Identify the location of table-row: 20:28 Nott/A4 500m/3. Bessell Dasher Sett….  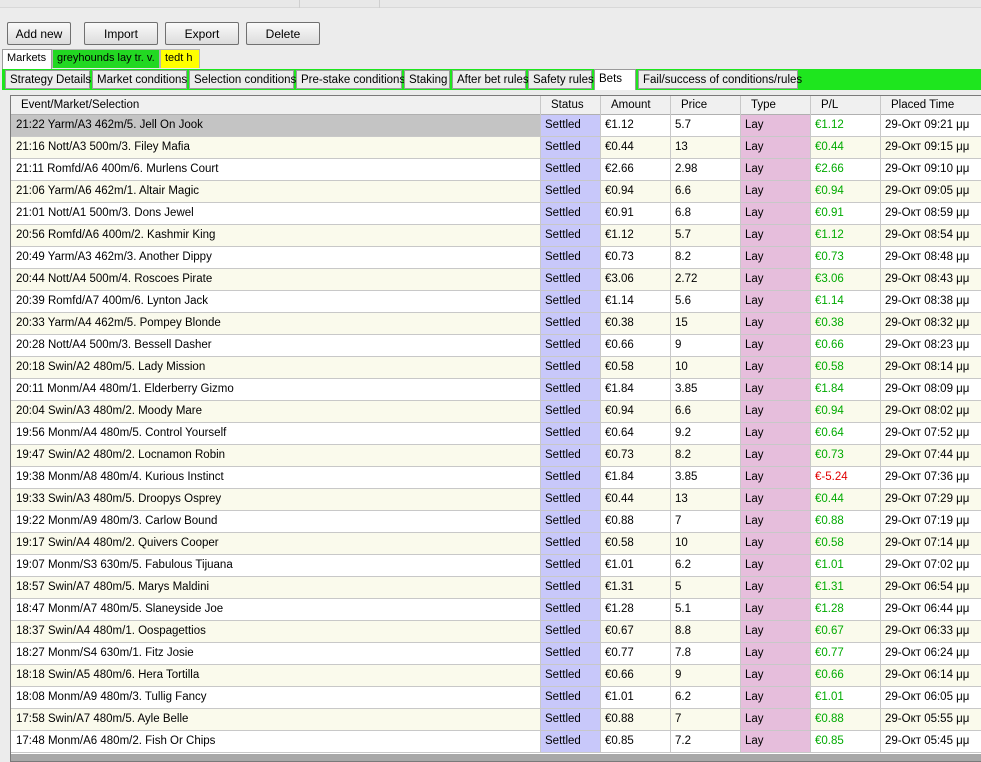
(496, 346).